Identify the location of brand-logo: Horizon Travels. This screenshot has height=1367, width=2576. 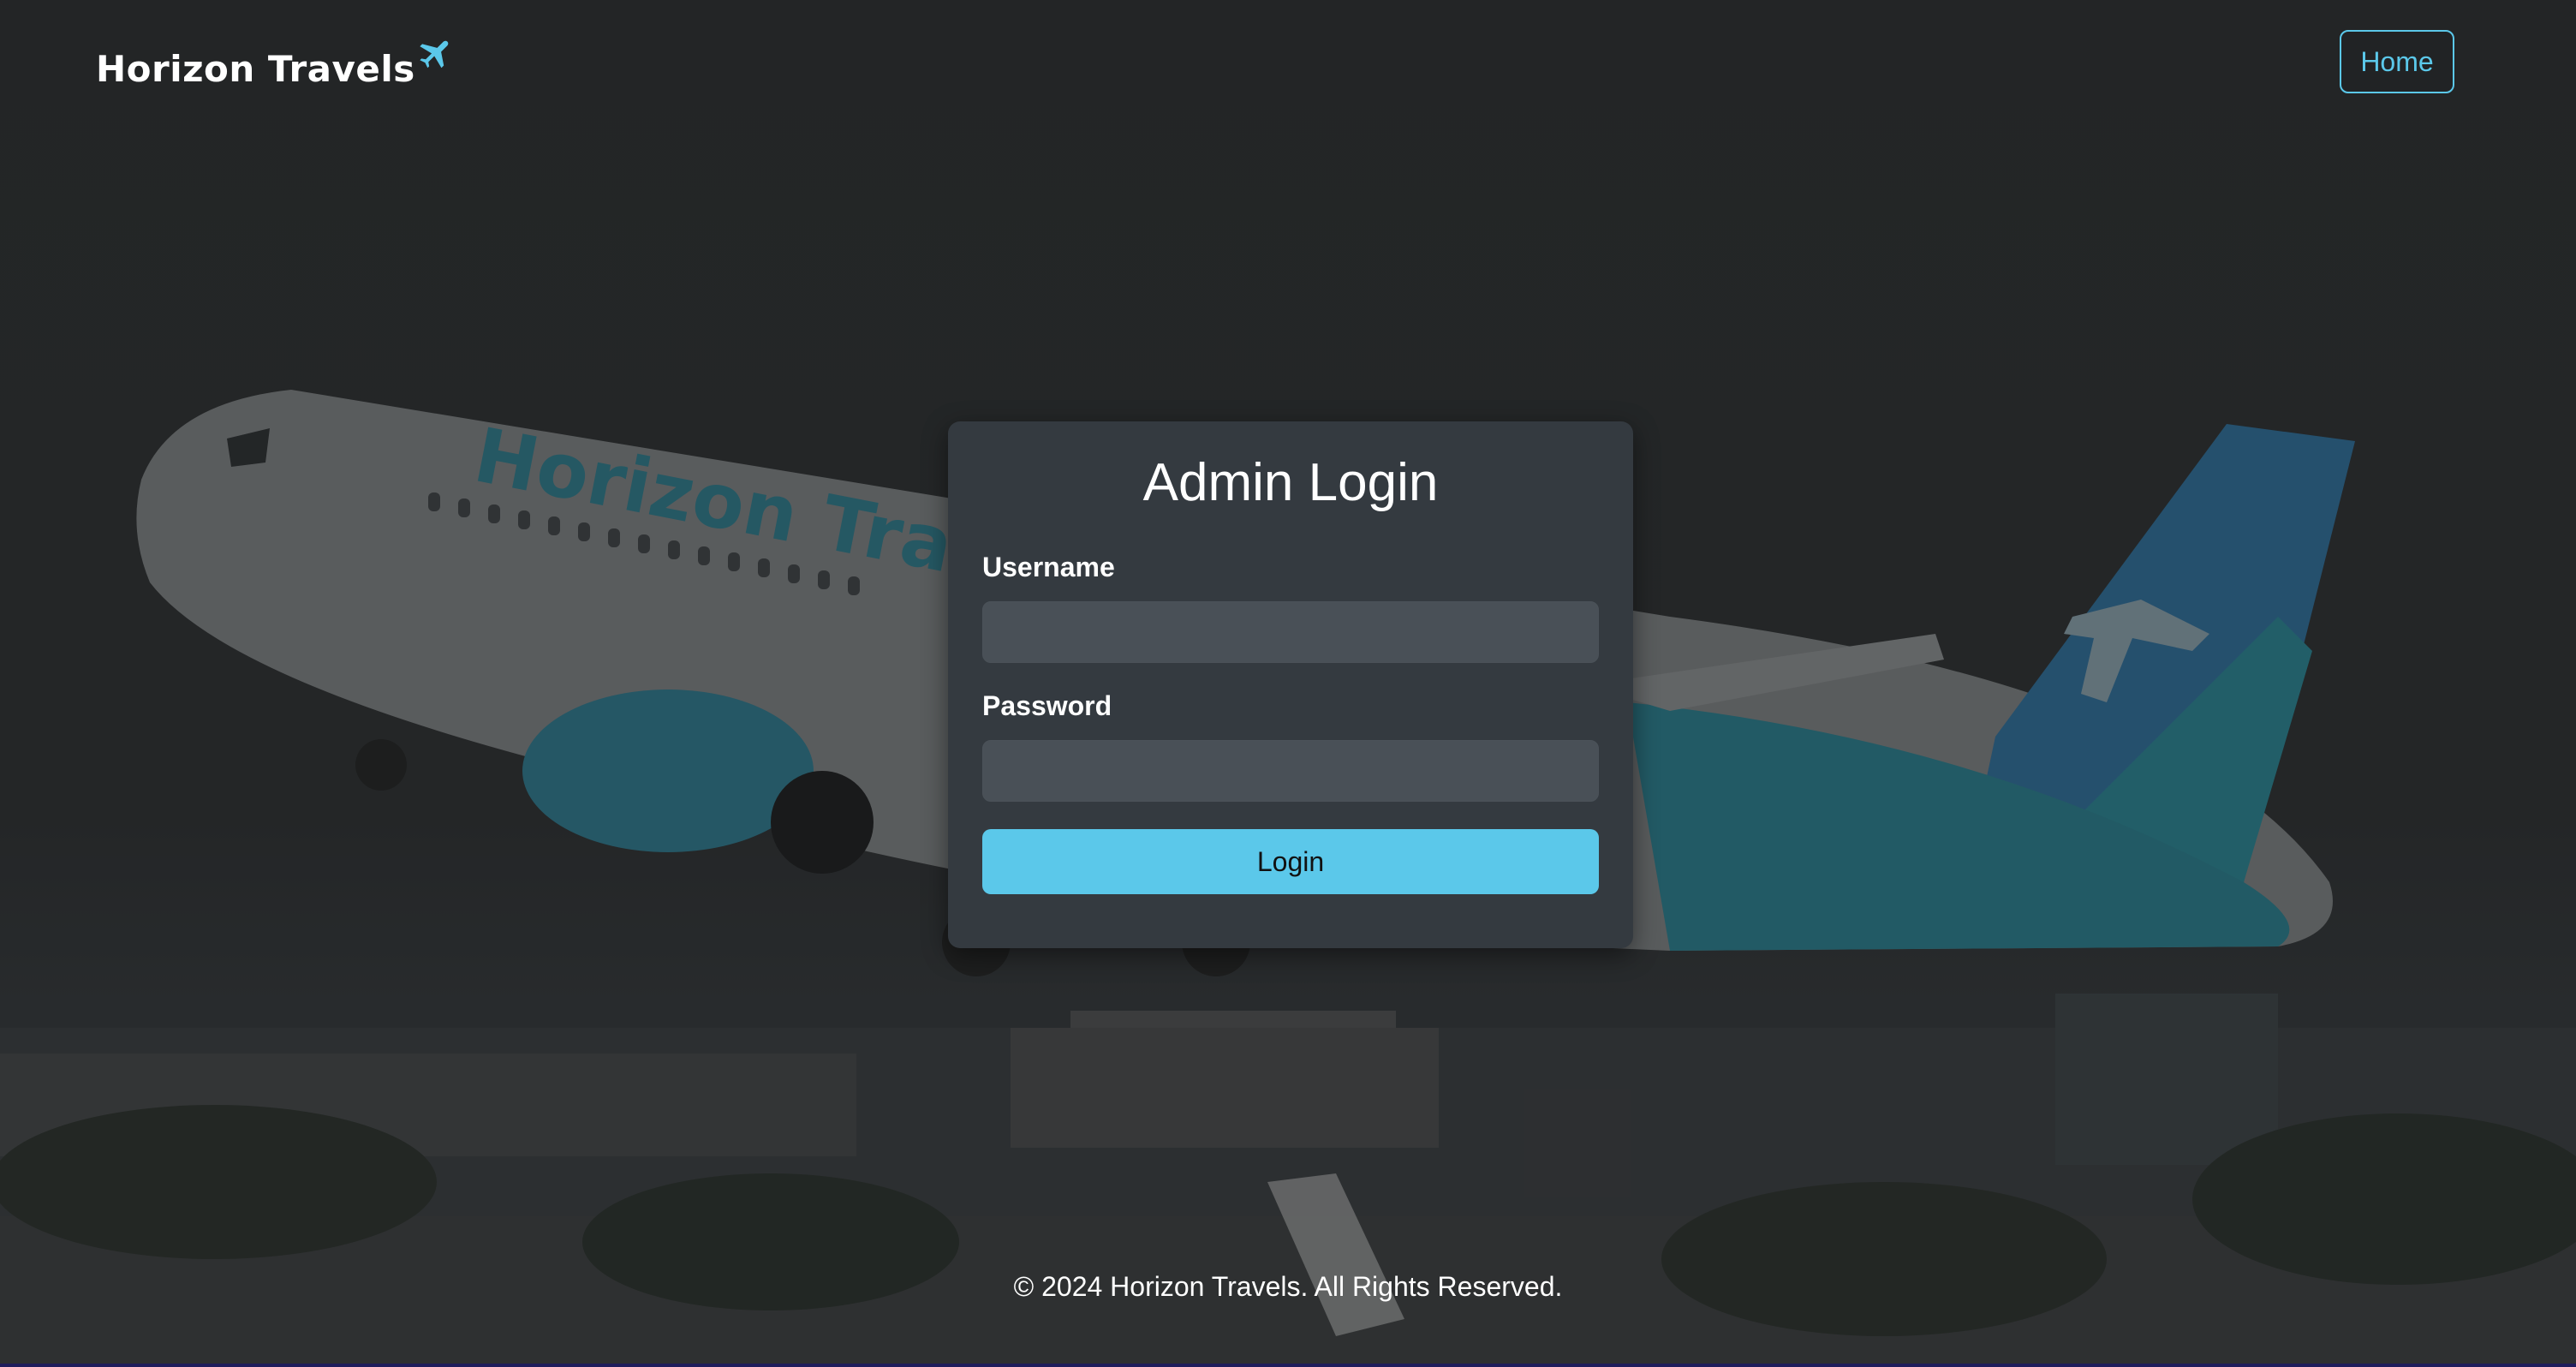
(273, 64).